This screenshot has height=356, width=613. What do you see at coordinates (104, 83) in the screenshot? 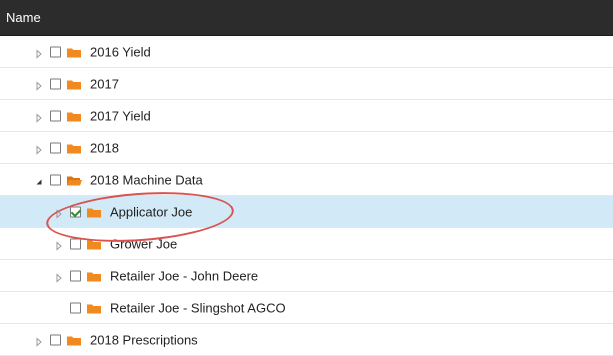
I see `tree-item-label: 2017` at bounding box center [104, 83].